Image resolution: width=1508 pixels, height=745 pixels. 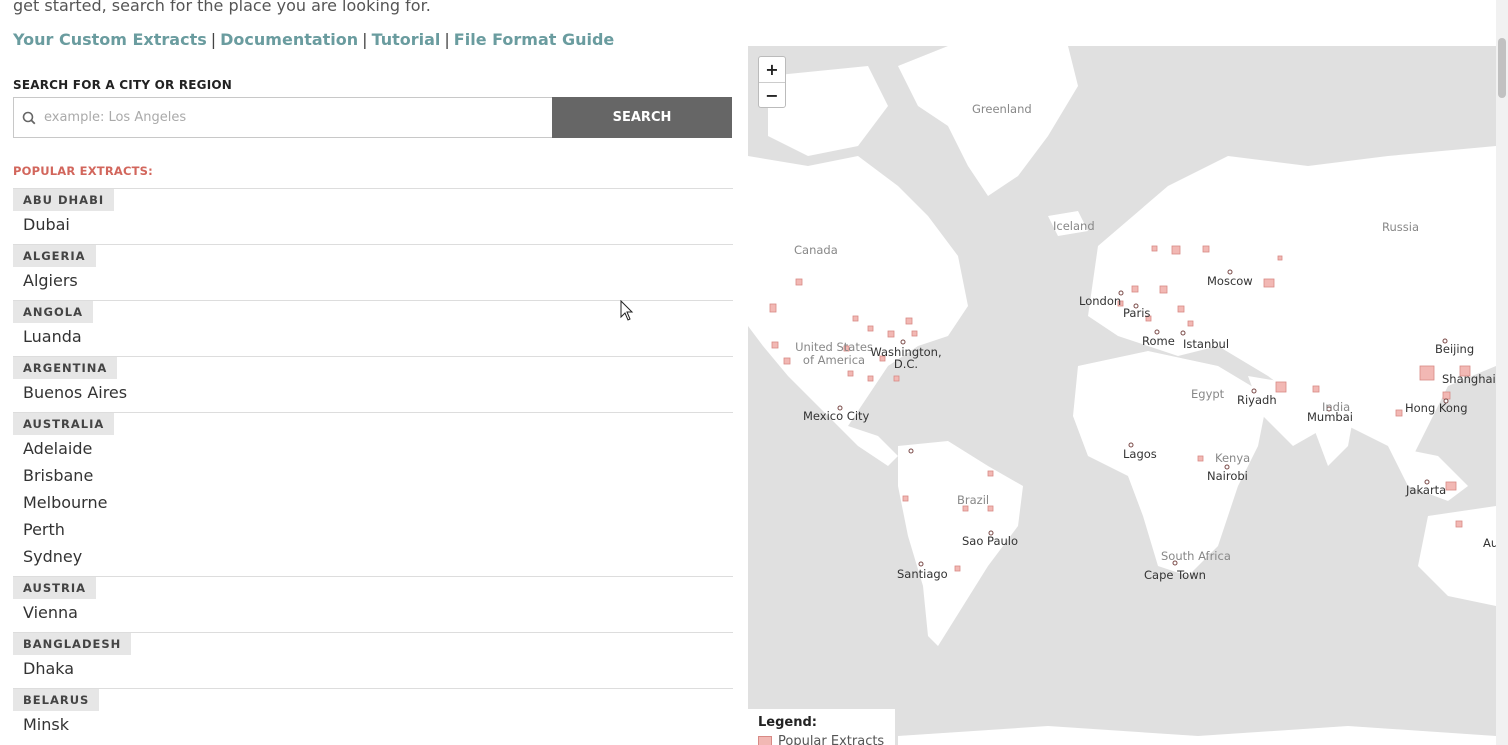 I want to click on legend-item: Popular Extracts, so click(x=821, y=739).